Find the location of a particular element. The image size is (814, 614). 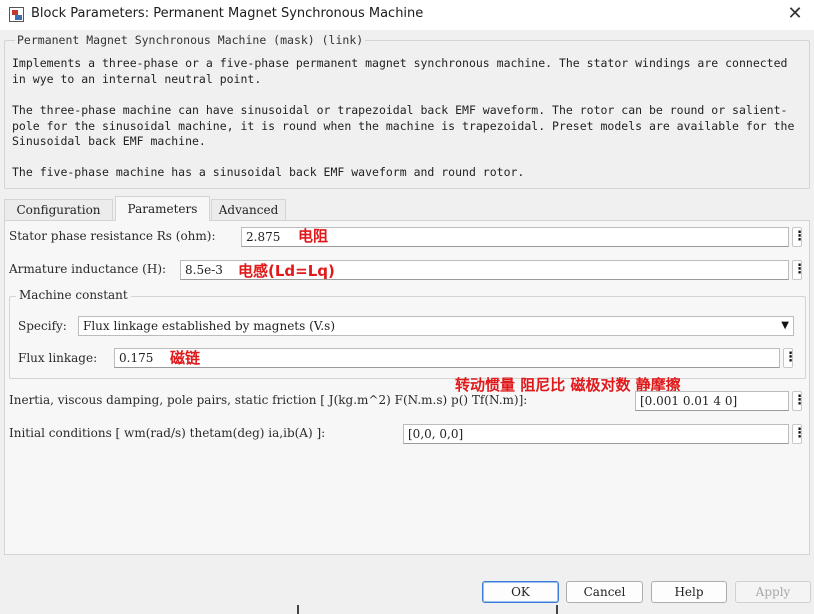

armature-inductance-annotation: 电感(Ld=Lq) is located at coordinates (286, 271).